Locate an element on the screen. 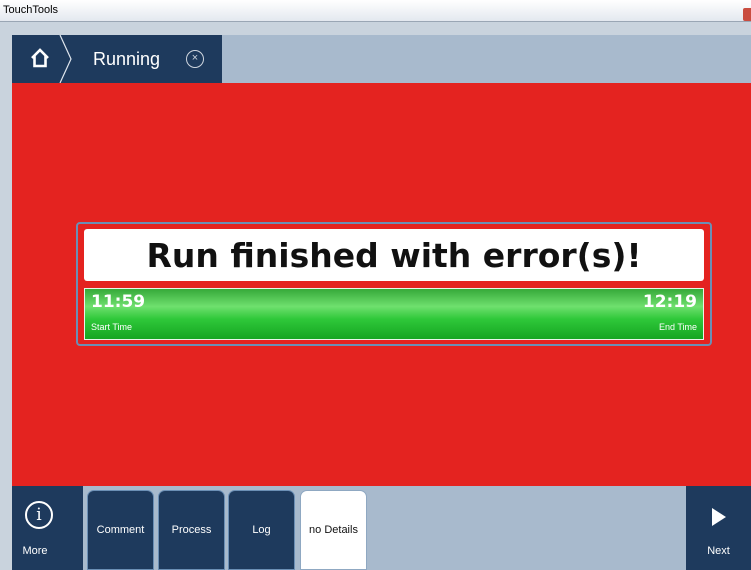  breadcrumb-label: Running is located at coordinates (127, 59).